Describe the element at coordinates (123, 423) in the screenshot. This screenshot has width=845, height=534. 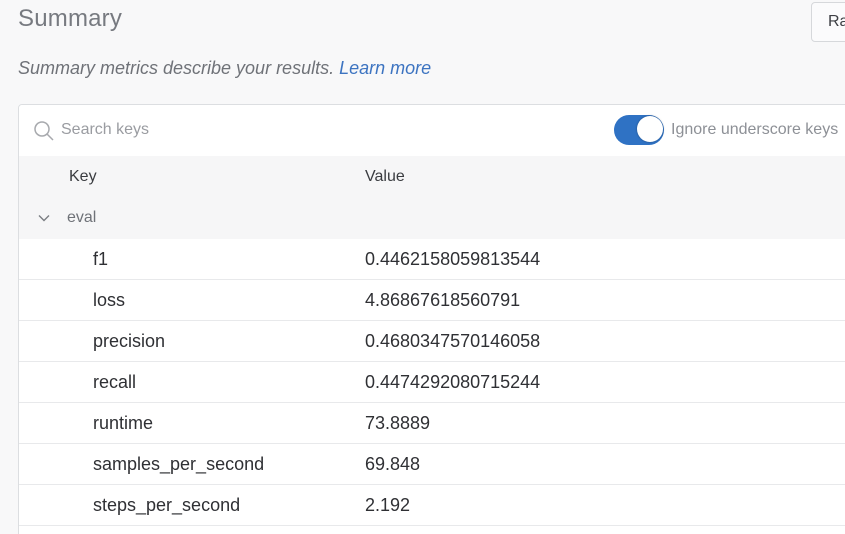
I see `row-key: runtime` at that location.